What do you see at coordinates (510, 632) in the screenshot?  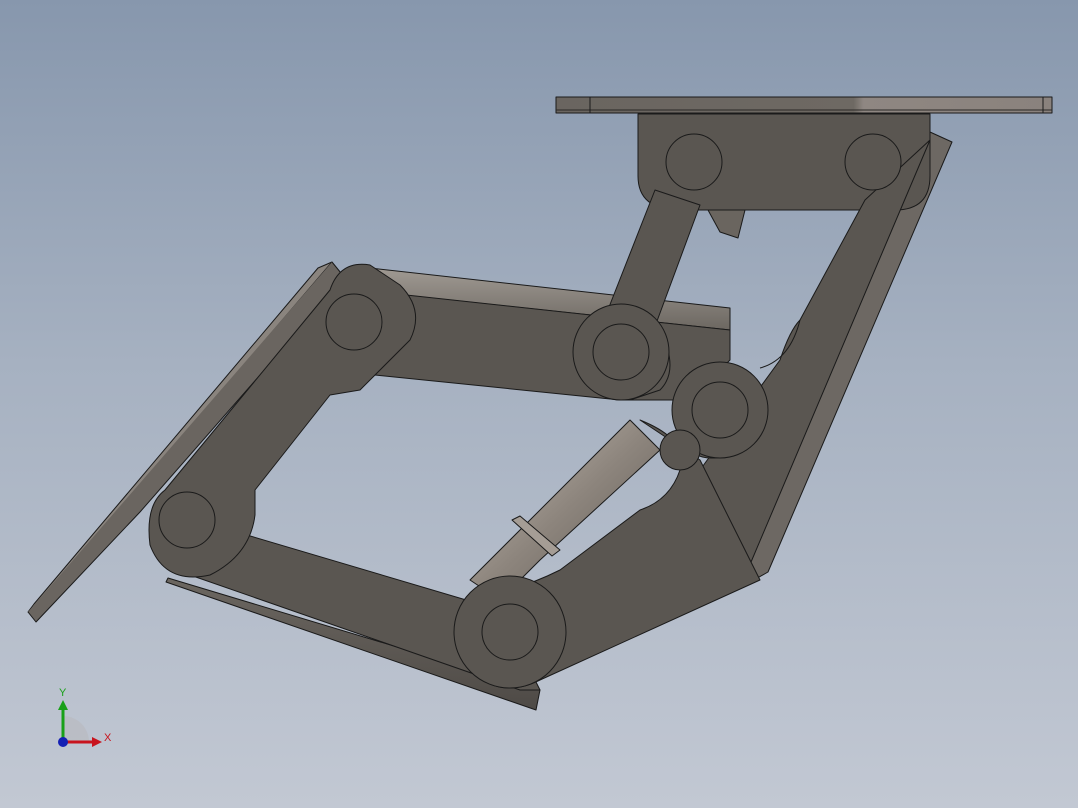 I see `bottom-pivot-pin` at bounding box center [510, 632].